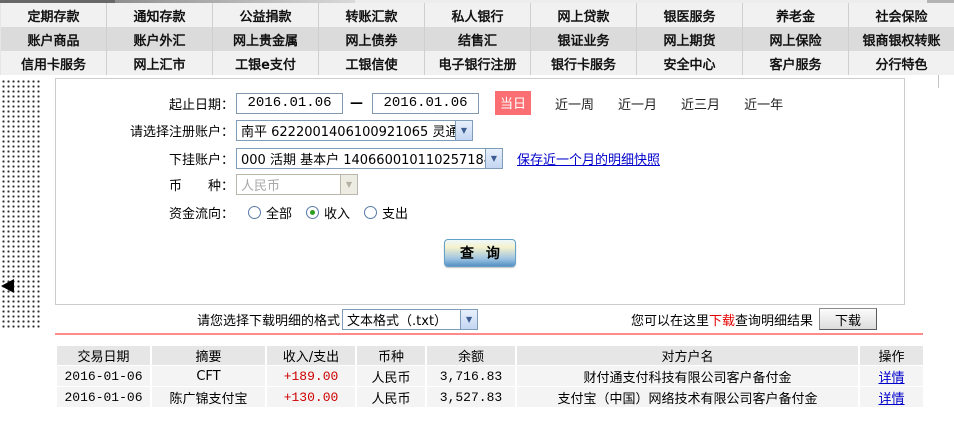 Image resolution: width=954 pixels, height=441 pixels. I want to click on nav-item-customer-service: 客户服务, so click(795, 63).